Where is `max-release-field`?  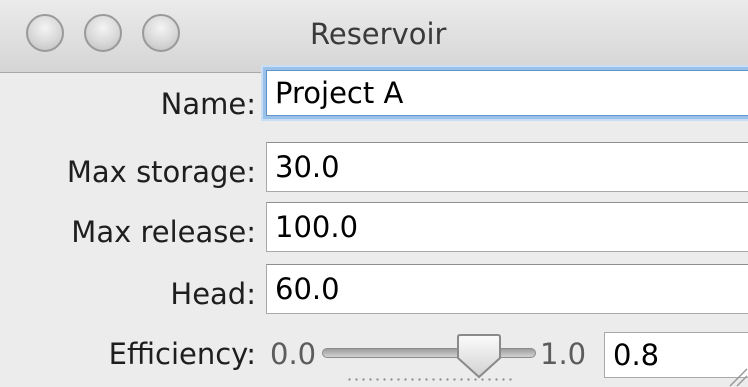 max-release-field is located at coordinates (507, 227).